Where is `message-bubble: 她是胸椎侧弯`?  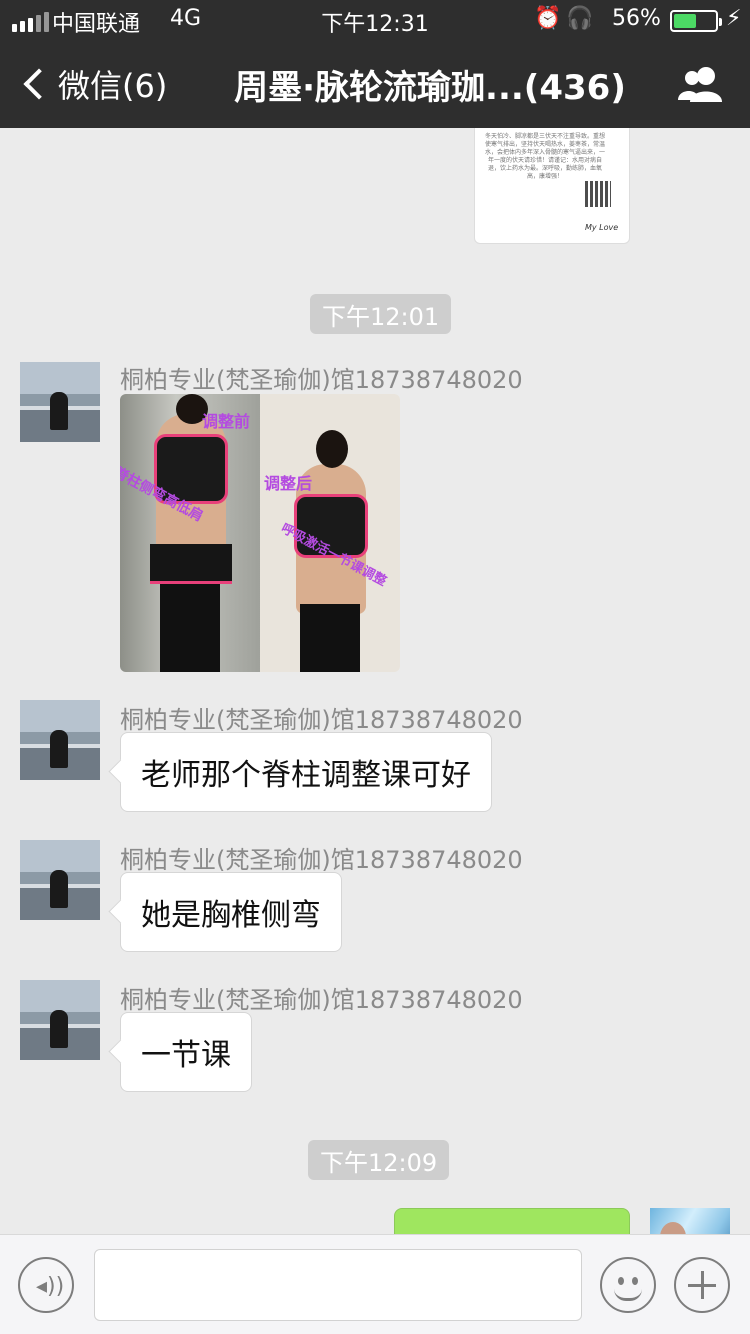
message-bubble: 她是胸椎侧弯 is located at coordinates (231, 912).